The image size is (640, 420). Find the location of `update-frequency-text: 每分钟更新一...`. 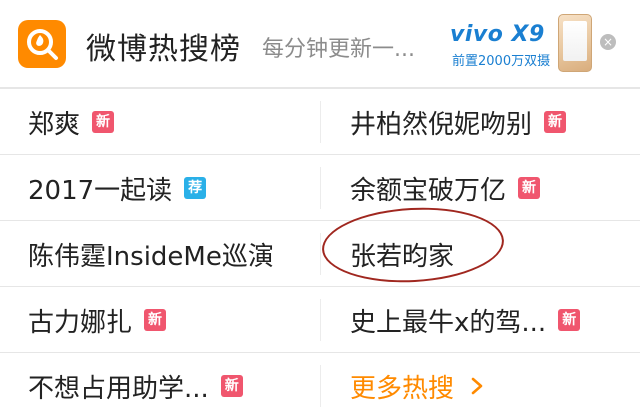

update-frequency-text: 每分钟更新一... is located at coordinates (338, 49).